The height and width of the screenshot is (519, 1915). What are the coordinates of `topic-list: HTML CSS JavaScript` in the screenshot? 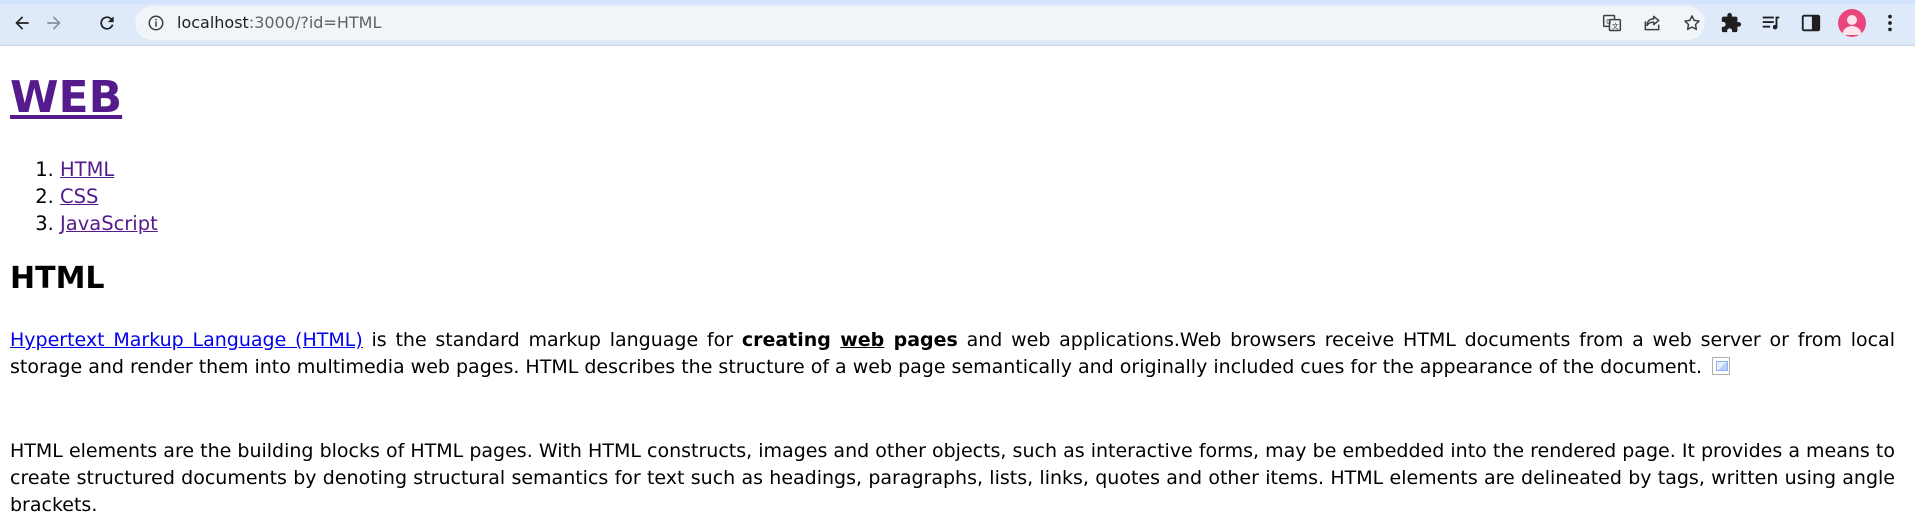 It's located at (84, 196).